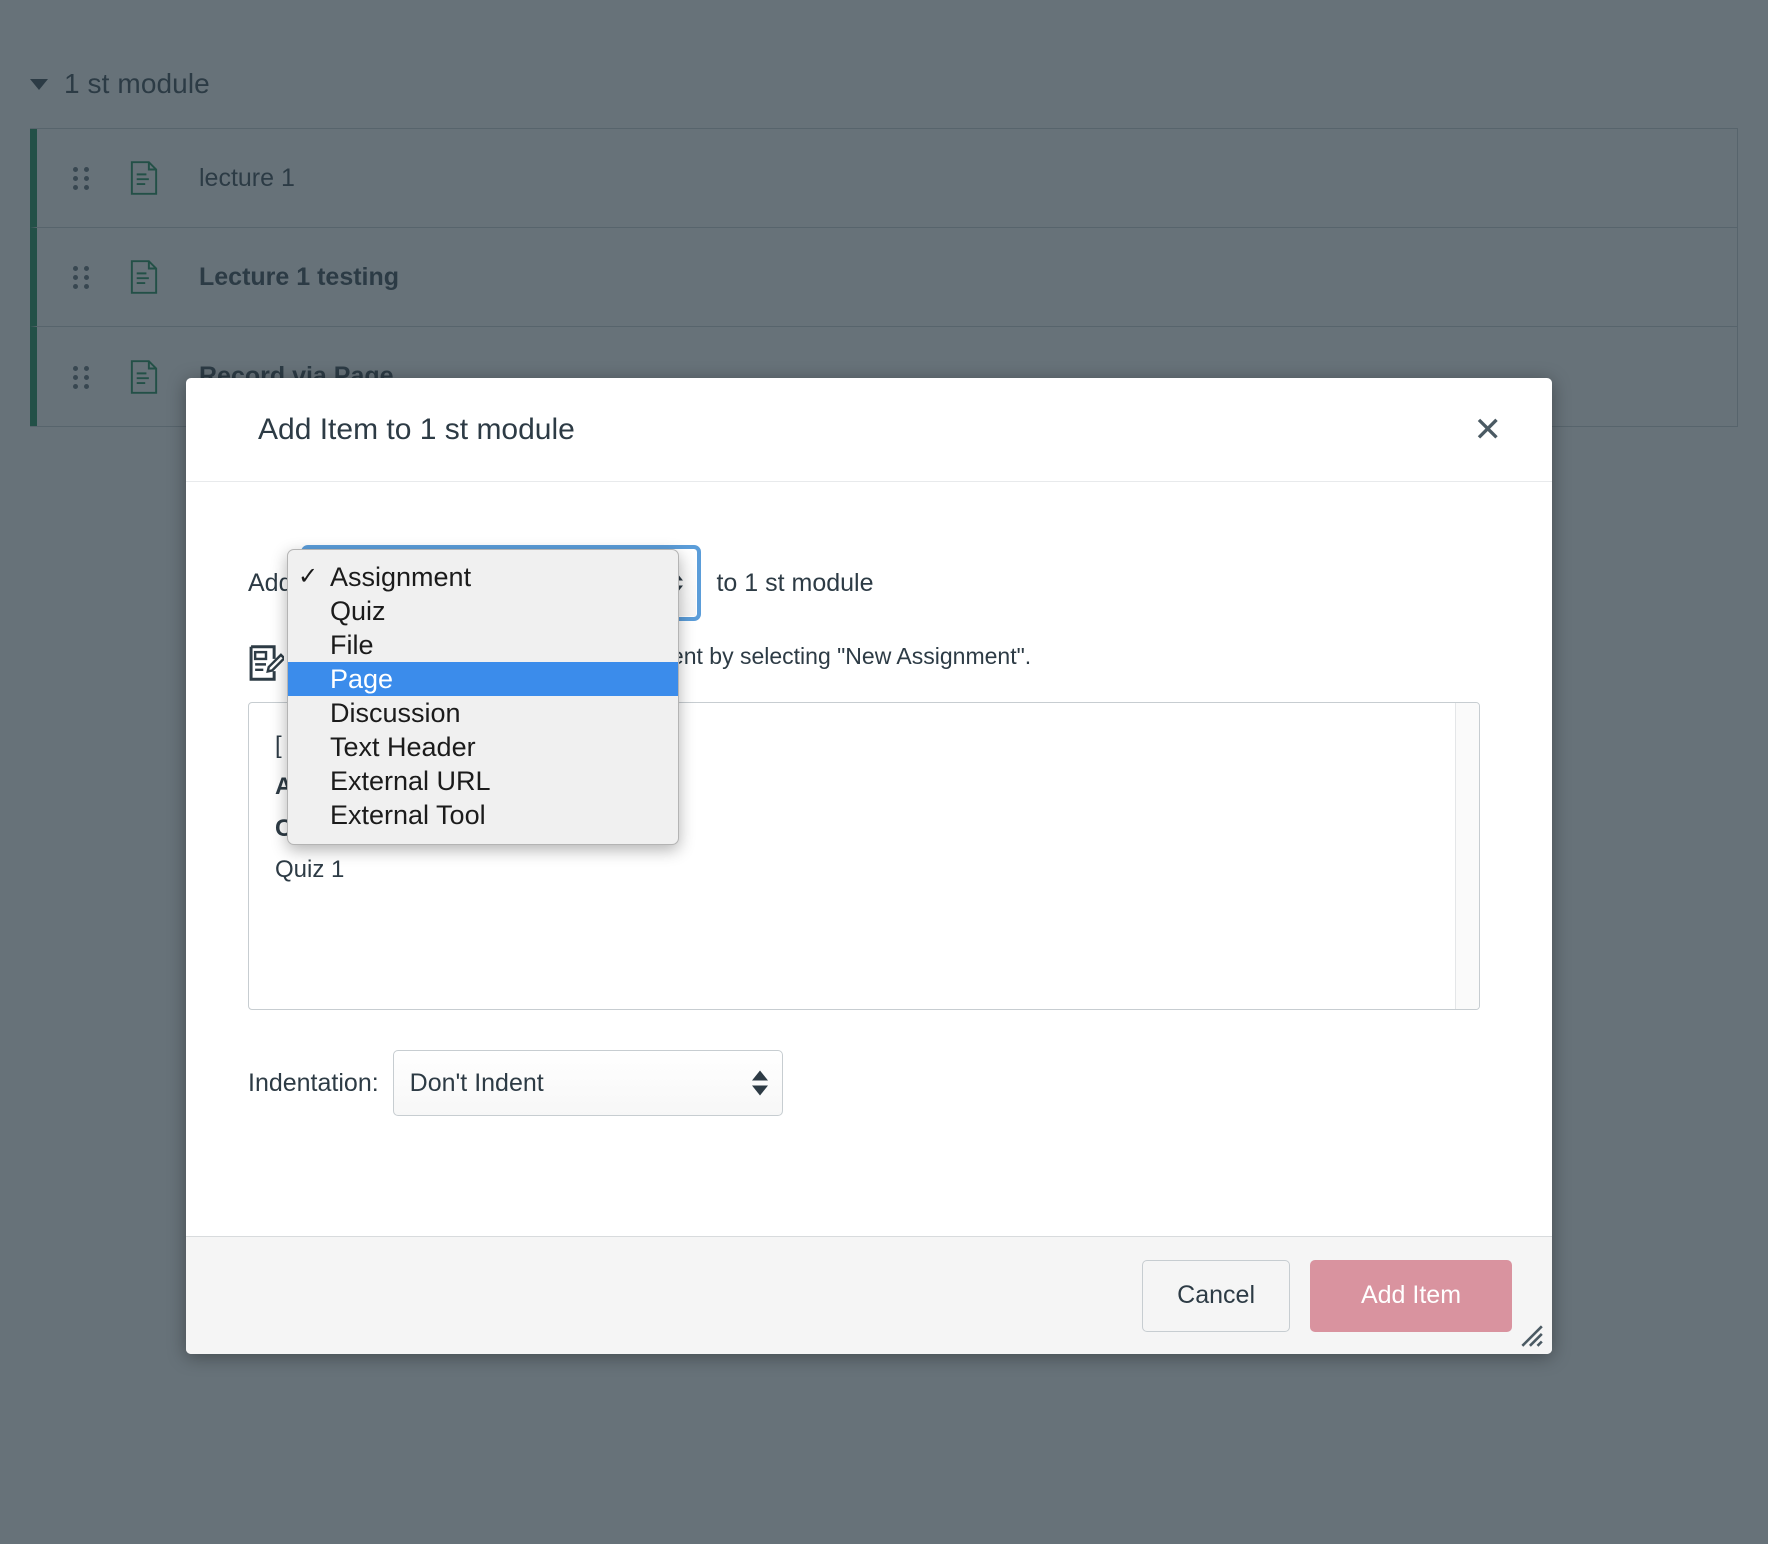  I want to click on dropdown-option-label: Text Header, so click(403, 747).